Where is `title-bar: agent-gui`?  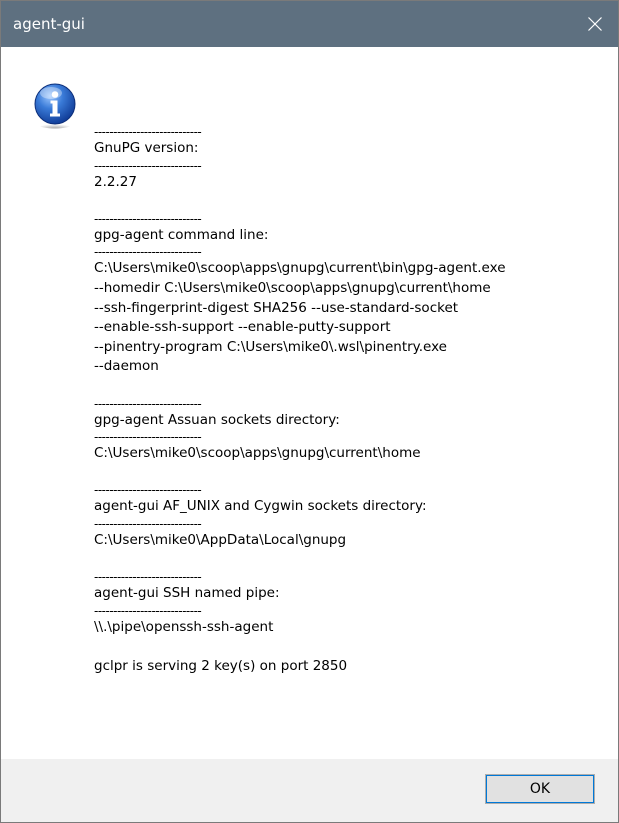 title-bar: agent-gui is located at coordinates (309, 24).